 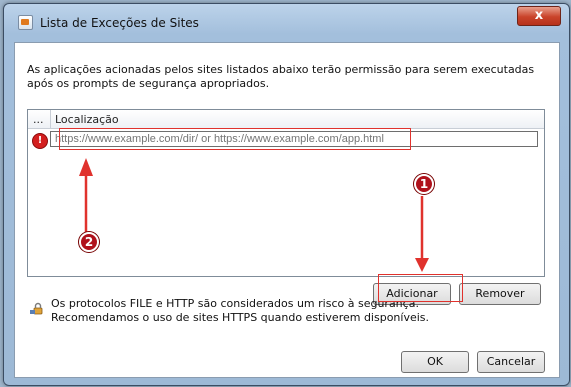 I want to click on url-highlight-box, so click(x=235, y=139).